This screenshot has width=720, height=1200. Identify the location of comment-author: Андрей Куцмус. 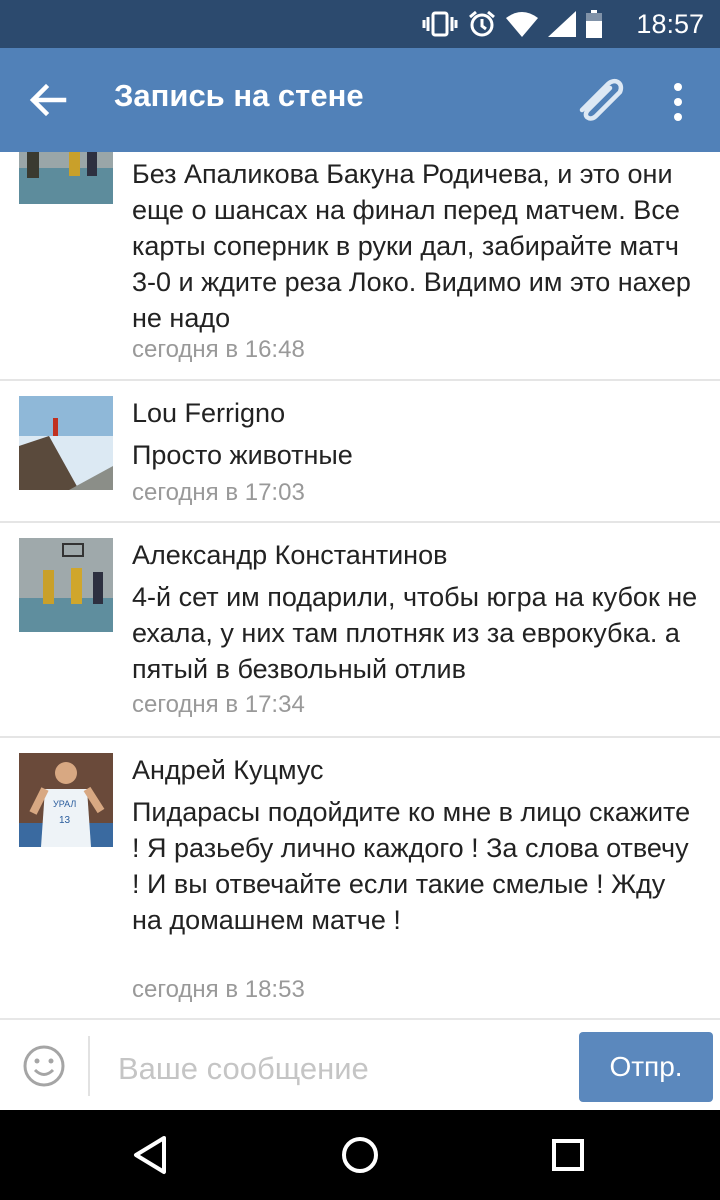
(228, 770).